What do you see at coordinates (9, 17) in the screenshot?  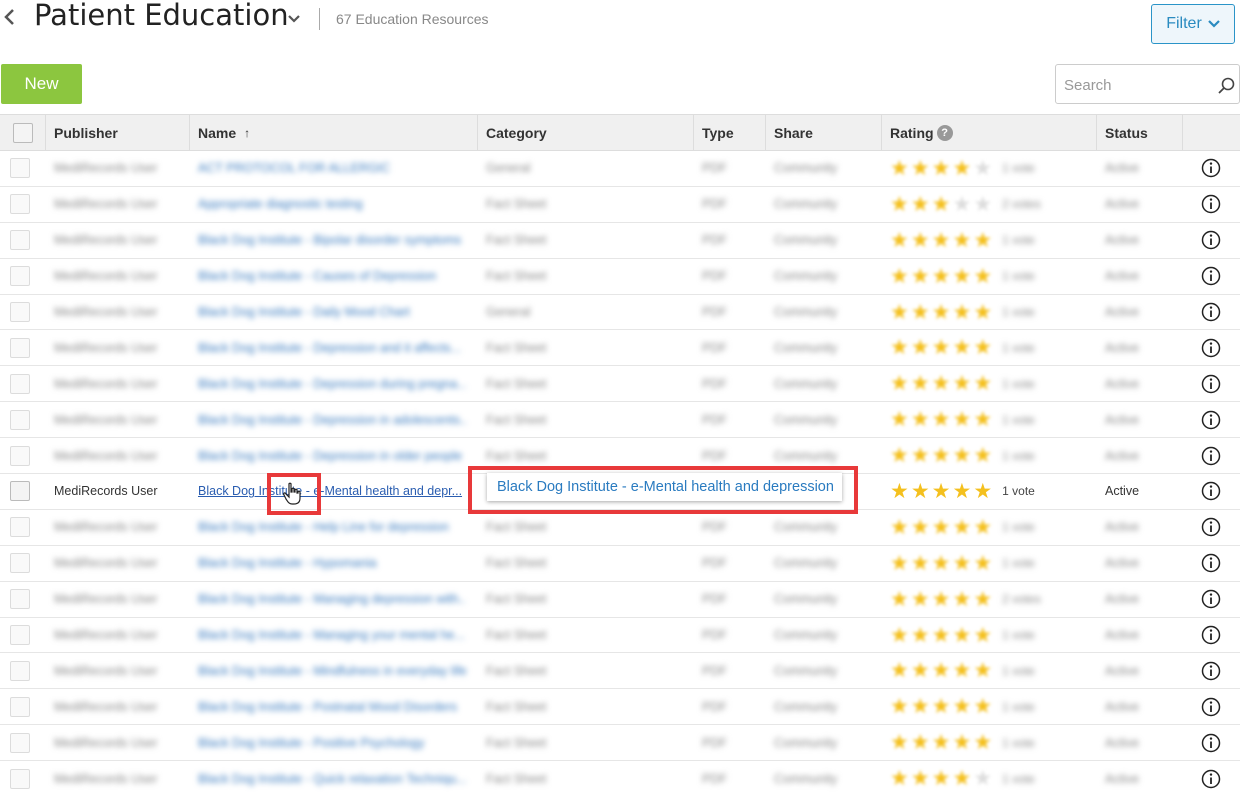 I see `back-chevron-icon` at bounding box center [9, 17].